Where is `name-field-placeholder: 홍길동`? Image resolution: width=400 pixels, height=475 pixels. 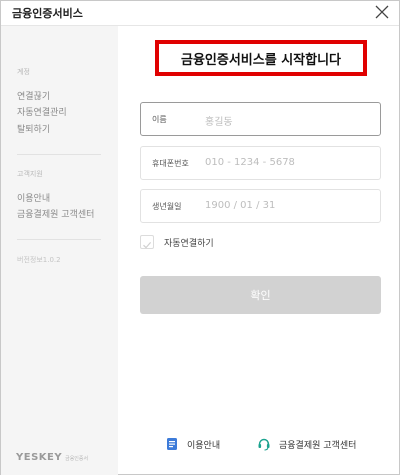
name-field-placeholder: 홍길동 is located at coordinates (219, 122).